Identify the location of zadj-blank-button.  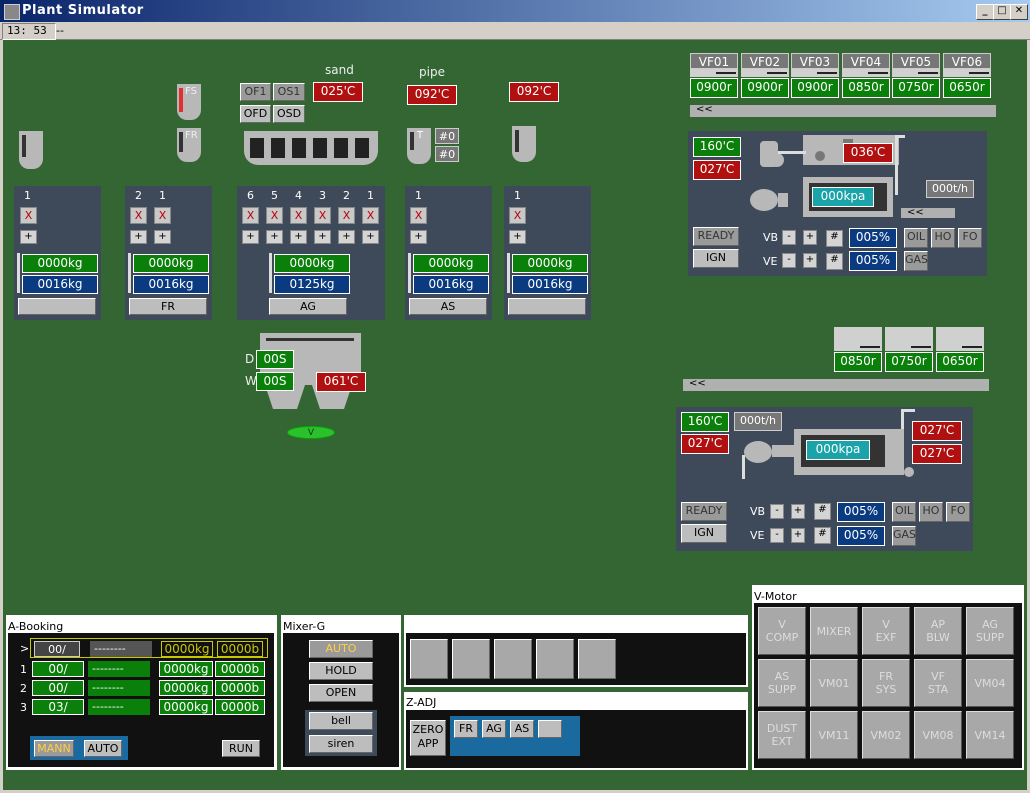
(550, 729).